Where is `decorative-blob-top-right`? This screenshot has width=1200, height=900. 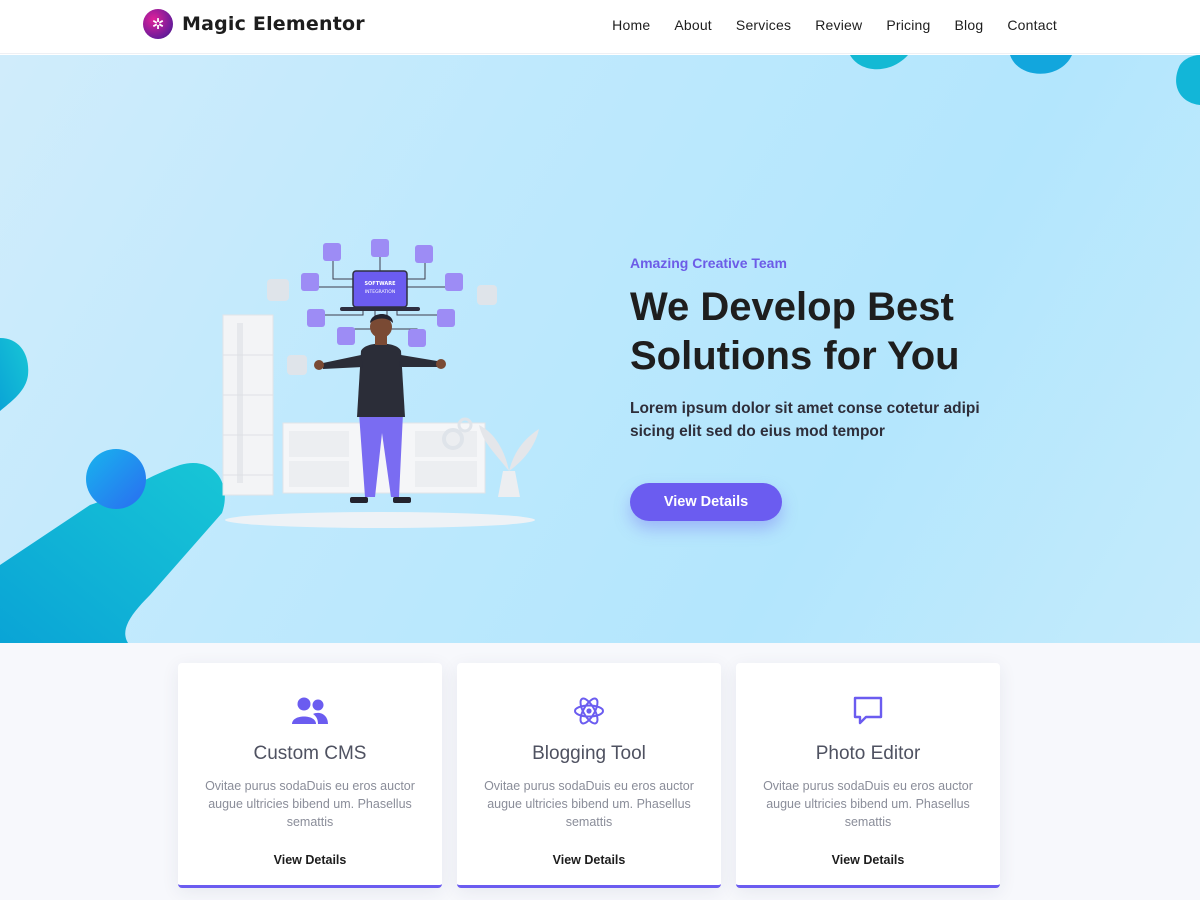
decorative-blob-top-right is located at coordinates (1025, 80).